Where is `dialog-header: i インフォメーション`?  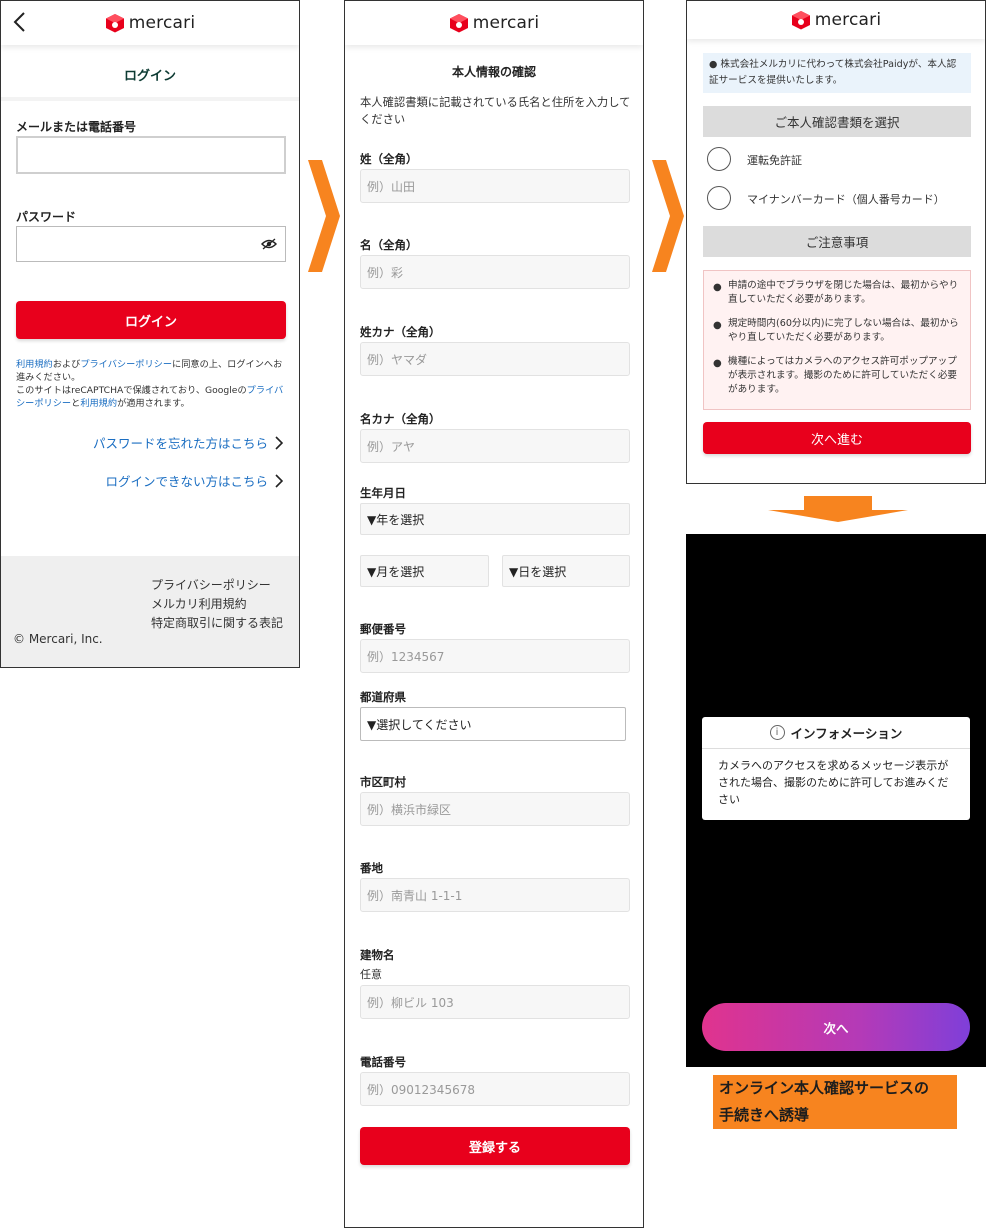
dialog-header: i インフォメーション is located at coordinates (836, 733).